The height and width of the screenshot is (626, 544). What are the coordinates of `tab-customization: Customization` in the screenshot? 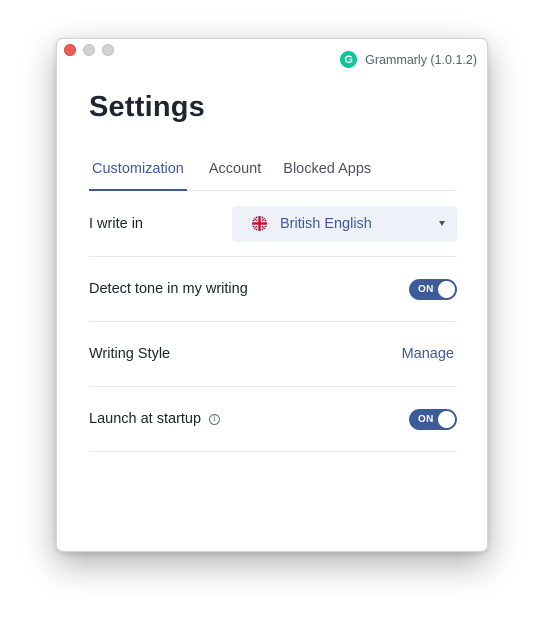 It's located at (138, 172).